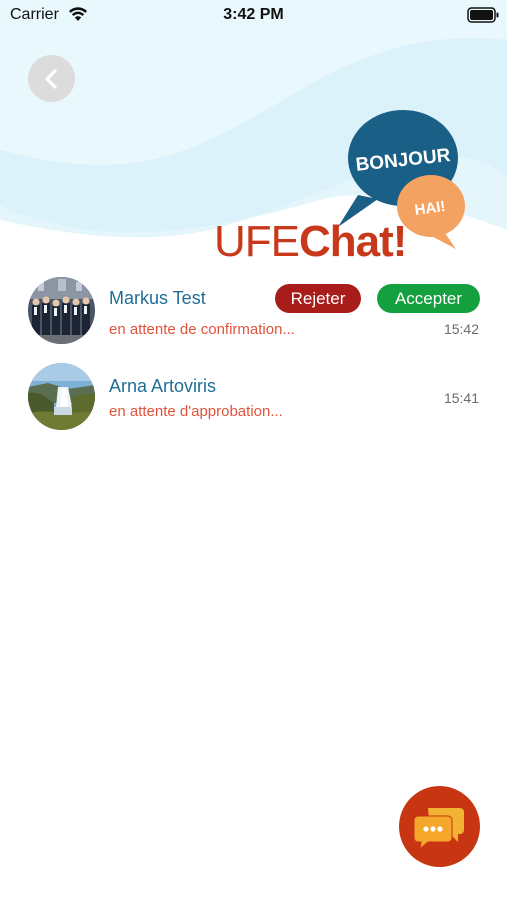 This screenshot has width=507, height=900. I want to click on logo-suffix: Chat!, so click(353, 241).